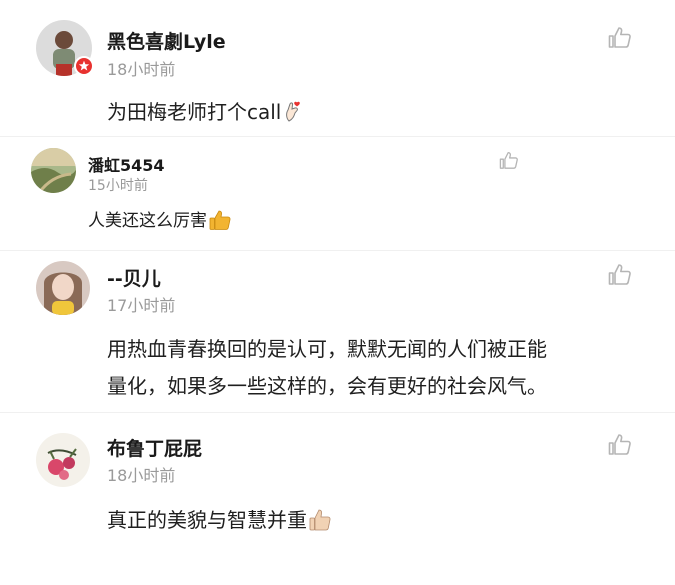 Image resolution: width=675 pixels, height=585 pixels. What do you see at coordinates (154, 447) in the screenshot?
I see `username: 布鲁丁屁屁` at bounding box center [154, 447].